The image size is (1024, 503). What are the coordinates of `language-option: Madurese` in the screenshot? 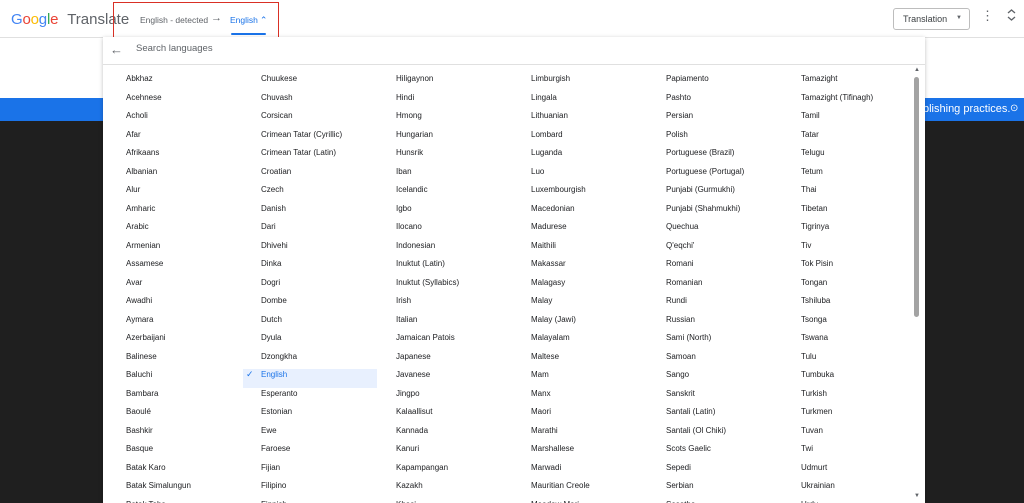 It's located at (560, 230).